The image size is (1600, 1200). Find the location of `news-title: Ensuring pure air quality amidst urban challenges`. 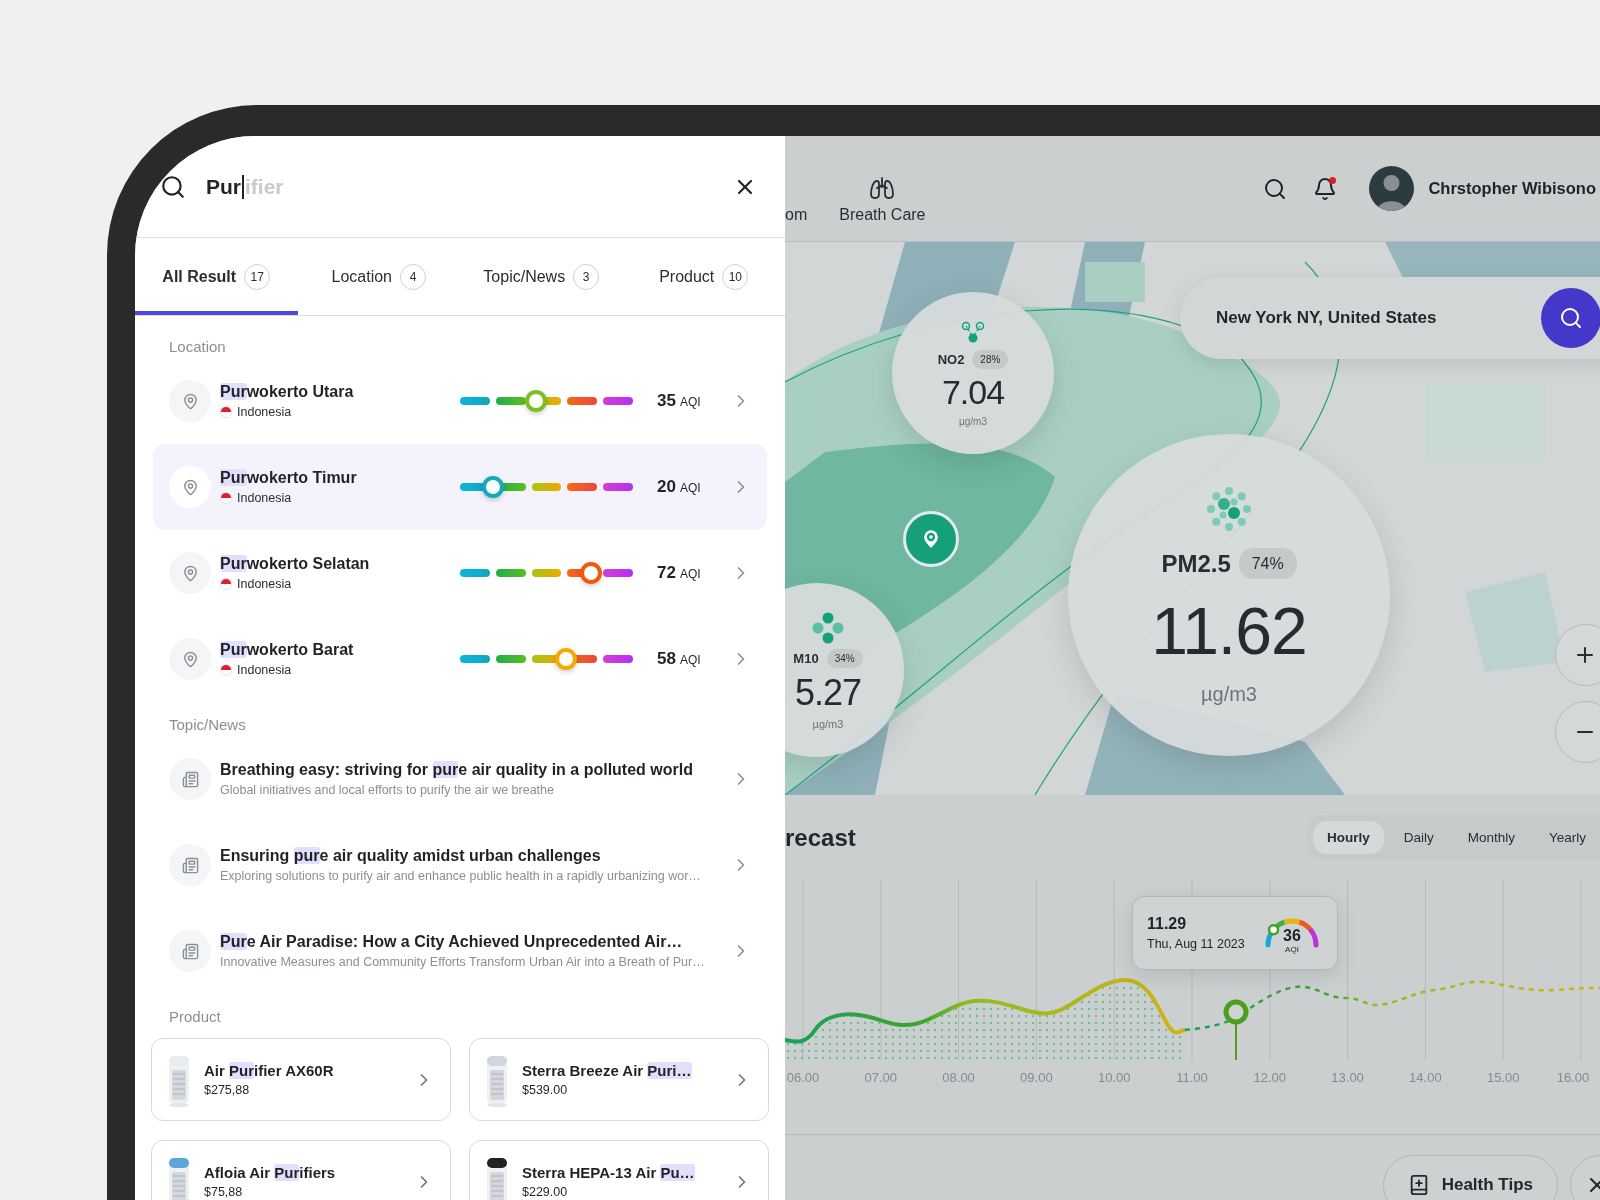

news-title: Ensuring pure air quality amidst urban challenges is located at coordinates (411, 856).